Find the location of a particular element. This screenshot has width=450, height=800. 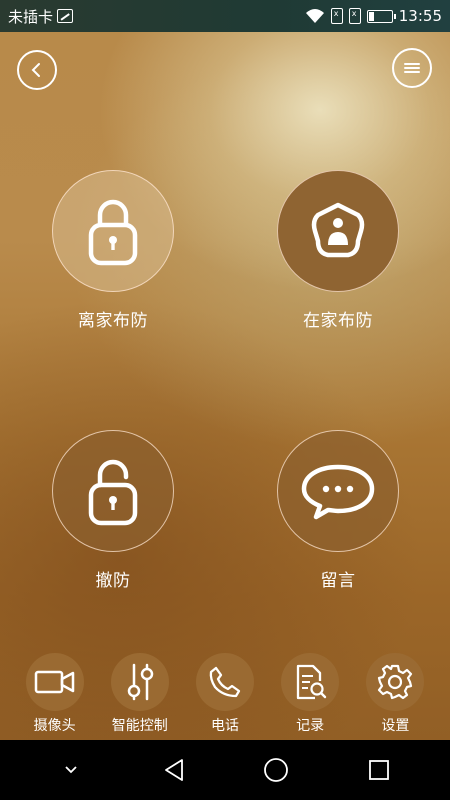

nav-settings-circle is located at coordinates (395, 682).